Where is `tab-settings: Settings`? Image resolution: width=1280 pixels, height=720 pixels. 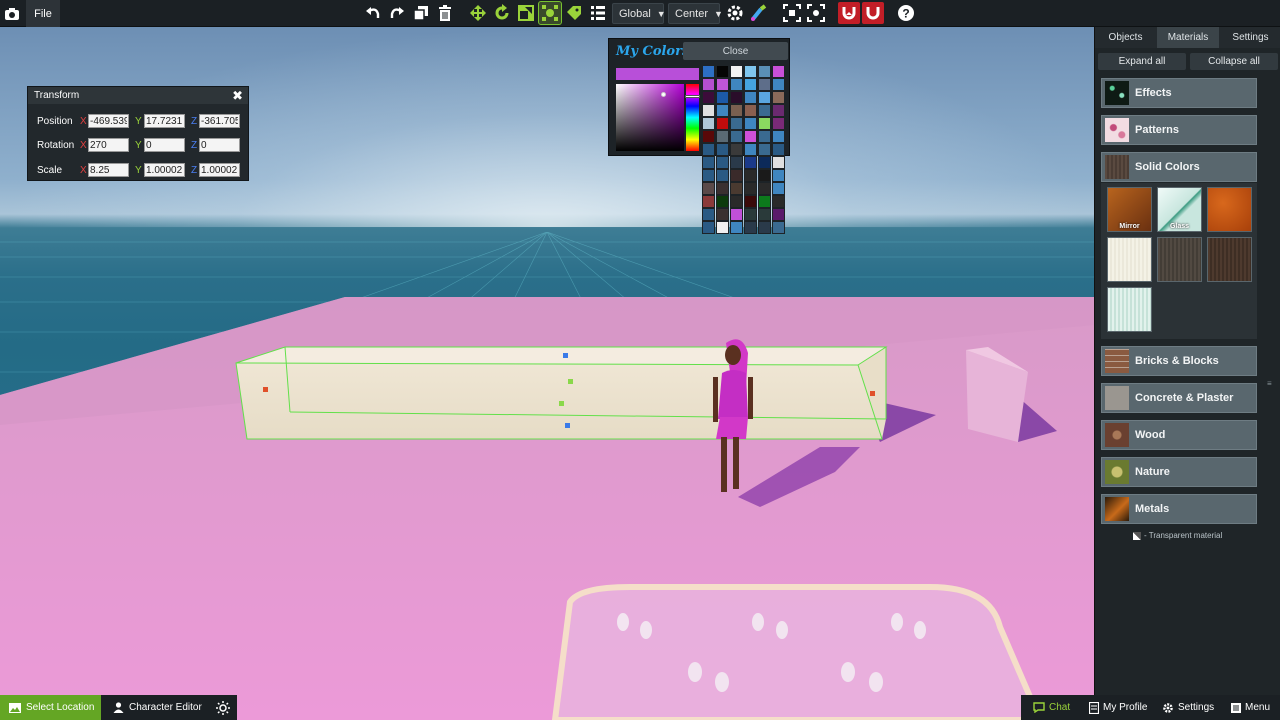
tab-settings: Settings is located at coordinates (1250, 37).